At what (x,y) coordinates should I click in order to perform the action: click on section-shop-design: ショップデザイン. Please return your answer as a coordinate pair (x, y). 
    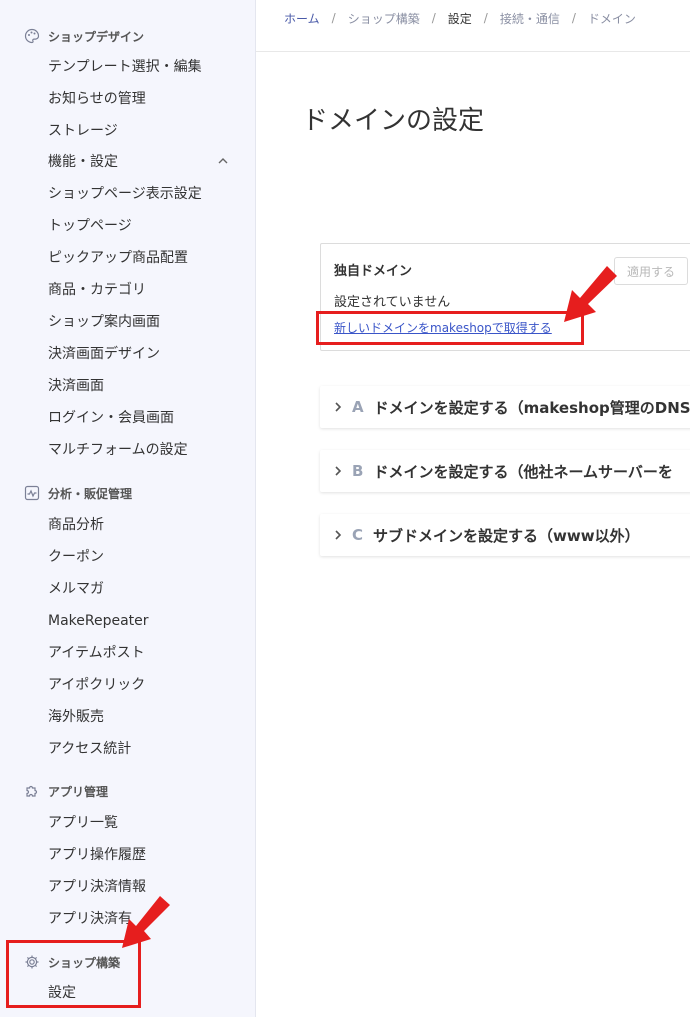
    Looking at the image, I should click on (84, 36).